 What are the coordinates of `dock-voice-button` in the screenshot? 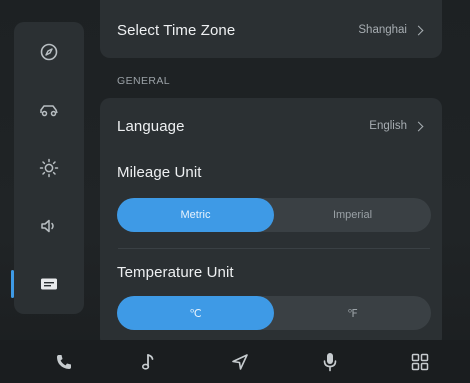 It's located at (330, 362).